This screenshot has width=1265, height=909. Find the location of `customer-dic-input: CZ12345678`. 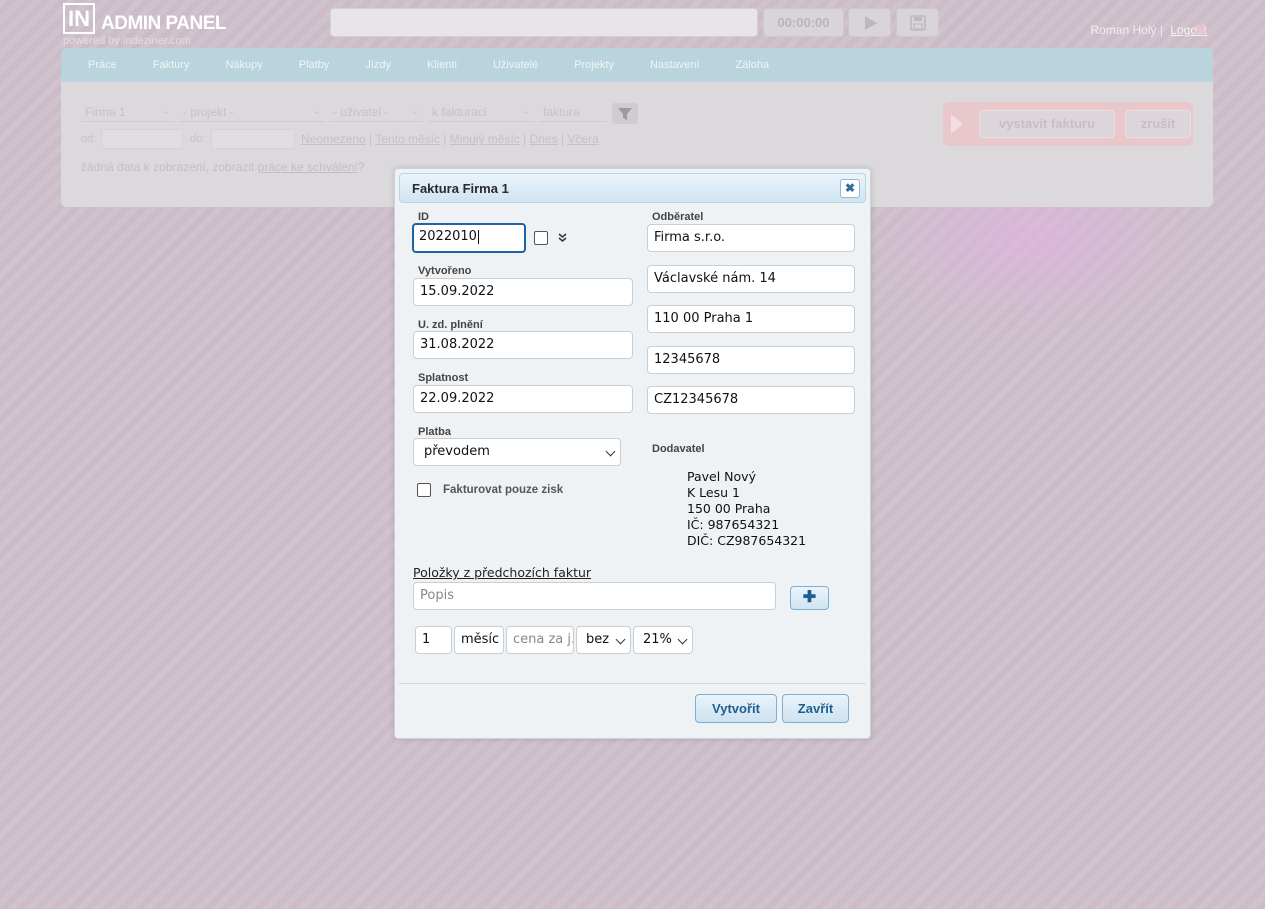

customer-dic-input: CZ12345678 is located at coordinates (751, 400).